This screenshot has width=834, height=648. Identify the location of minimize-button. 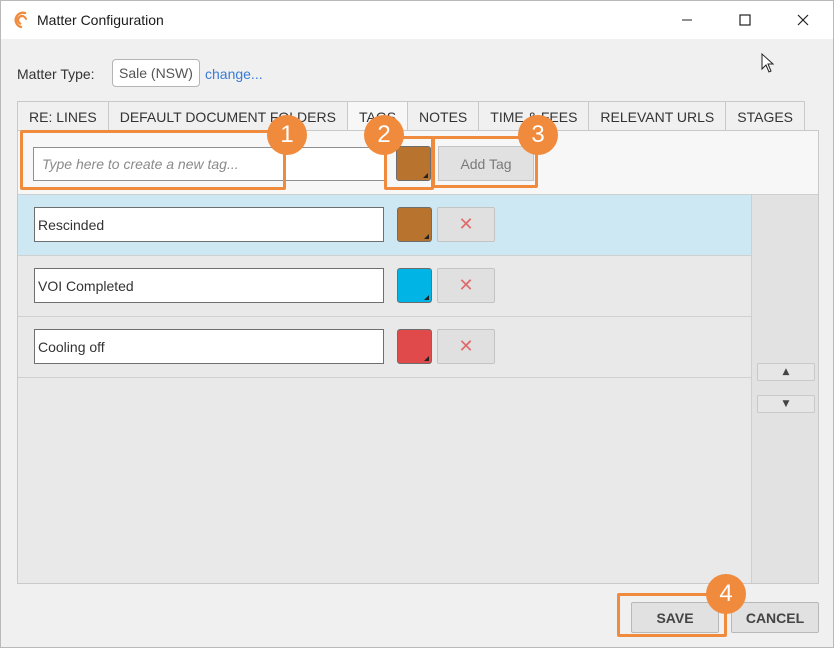
(687, 20).